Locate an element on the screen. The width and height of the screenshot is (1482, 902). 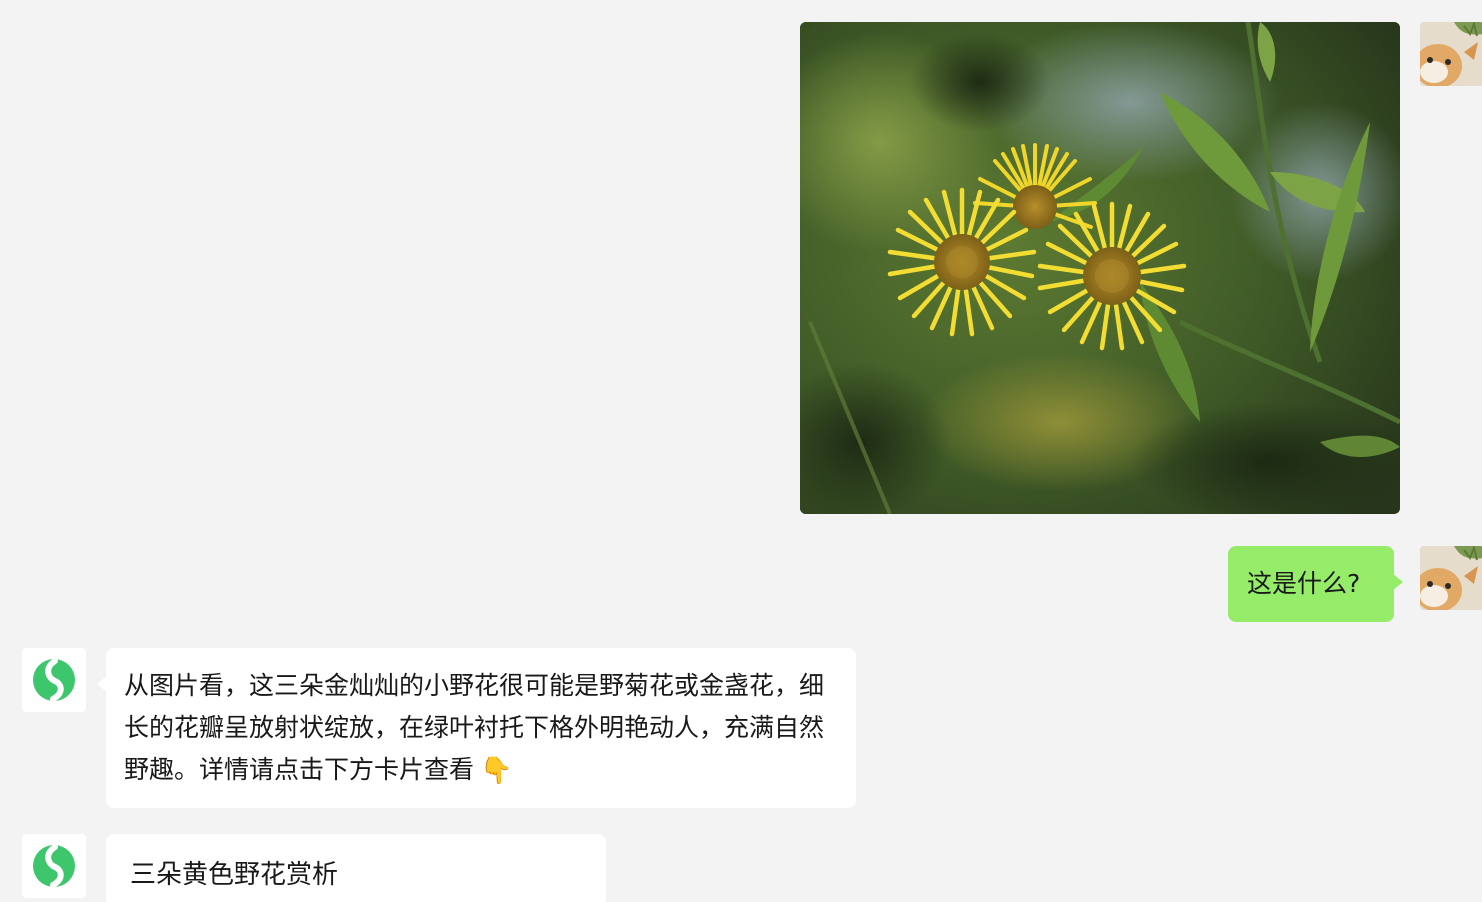
user-message-text: 这是什么? is located at coordinates (1304, 583).